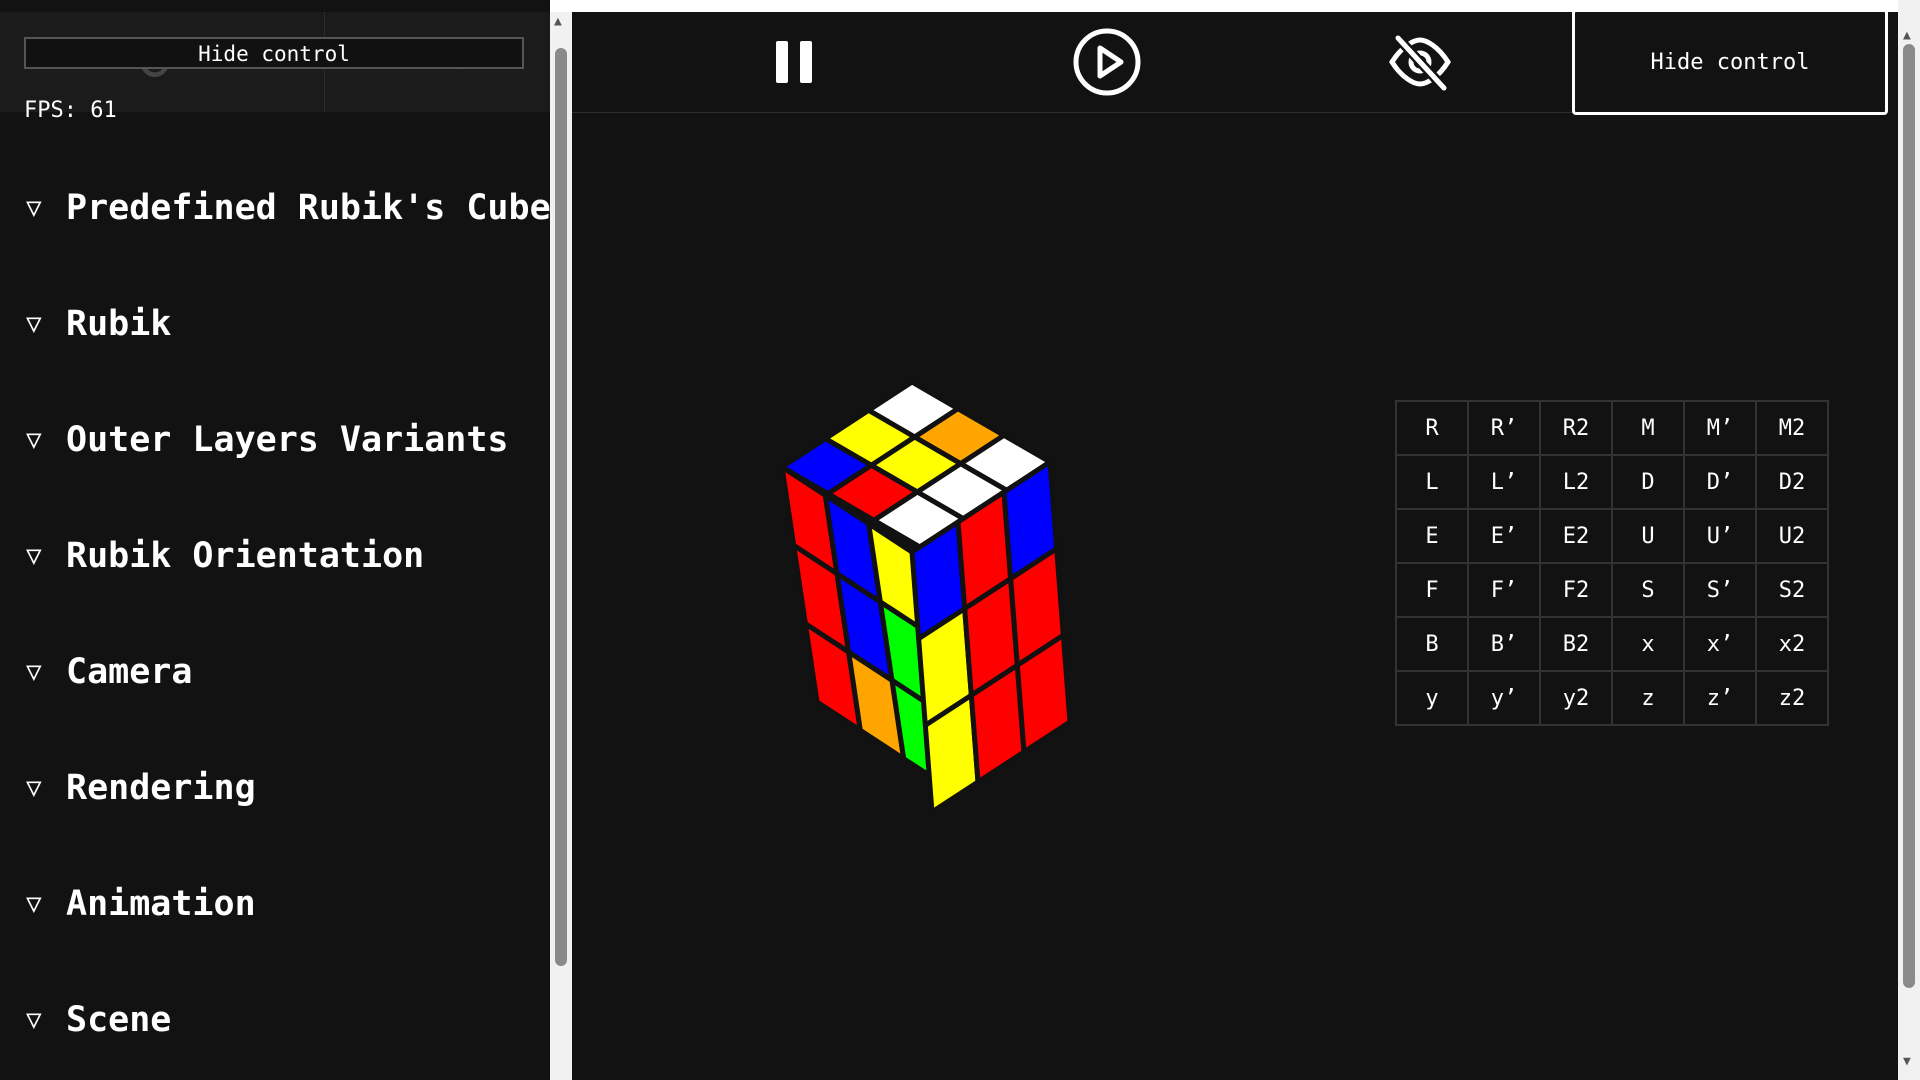  I want to click on section-camera: ▽ Camera, so click(109, 672).